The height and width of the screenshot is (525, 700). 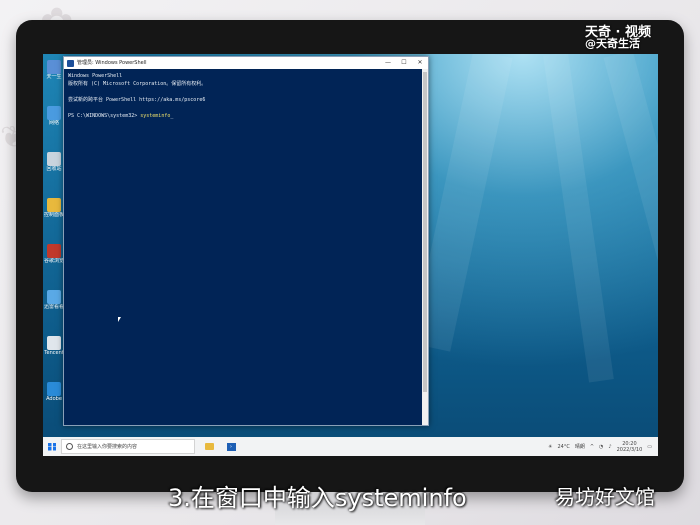 I want to click on desktop-icon: 谷歌浏览, so click(x=54, y=254).